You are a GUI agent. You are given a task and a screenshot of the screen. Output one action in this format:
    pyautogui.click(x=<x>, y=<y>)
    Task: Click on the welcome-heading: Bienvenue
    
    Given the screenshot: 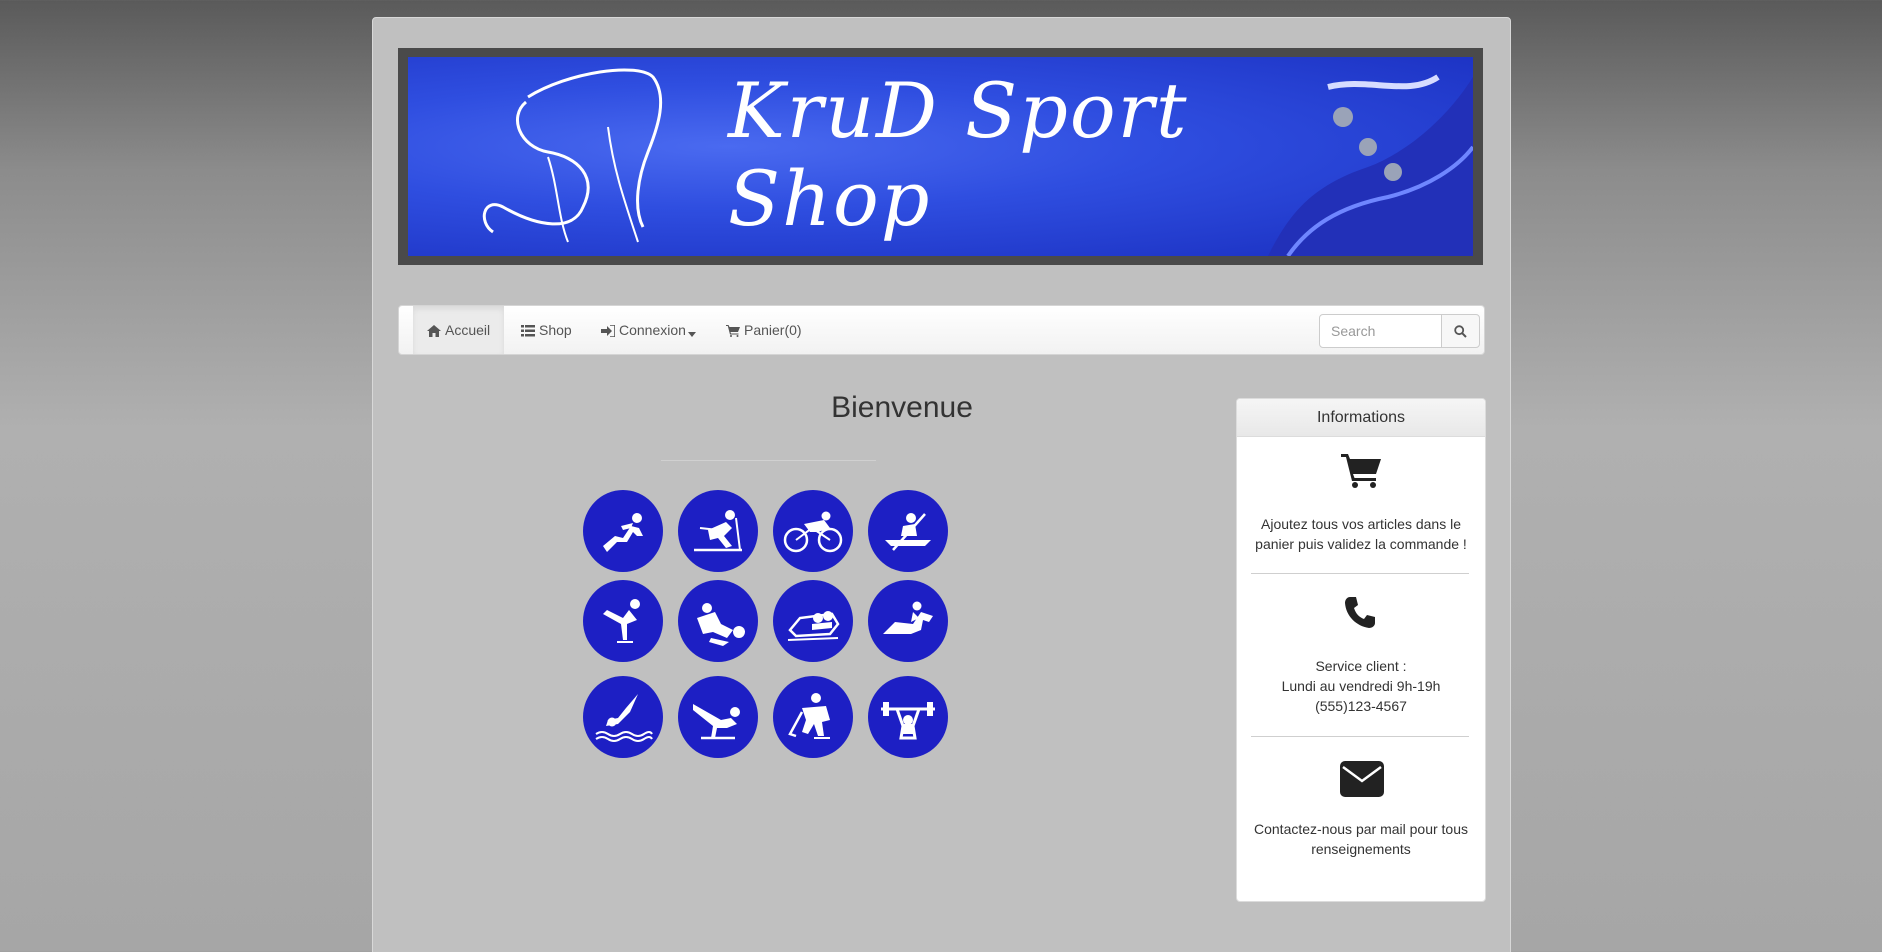 What is the action you would take?
    pyautogui.click(x=902, y=407)
    